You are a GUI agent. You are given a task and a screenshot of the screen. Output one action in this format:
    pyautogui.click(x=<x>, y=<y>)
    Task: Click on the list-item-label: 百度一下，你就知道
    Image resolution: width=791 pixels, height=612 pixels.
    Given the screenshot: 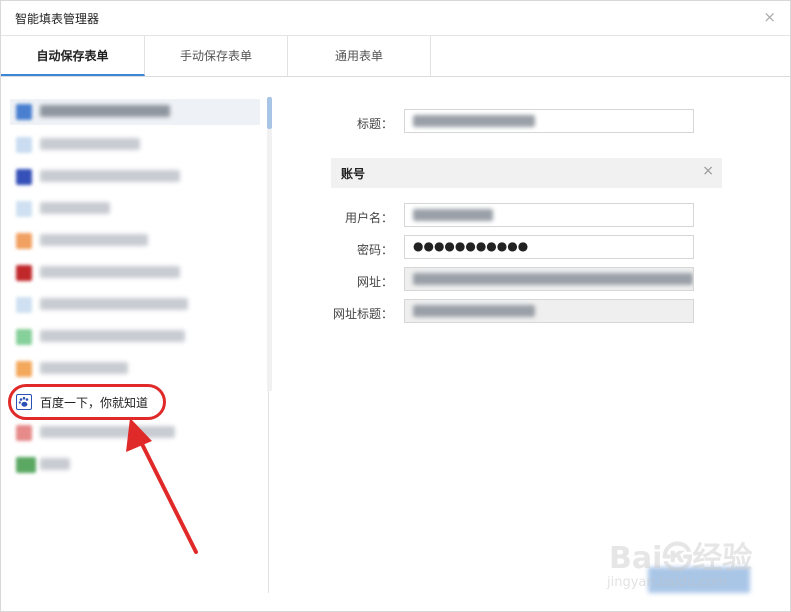 What is the action you would take?
    pyautogui.click(x=94, y=403)
    